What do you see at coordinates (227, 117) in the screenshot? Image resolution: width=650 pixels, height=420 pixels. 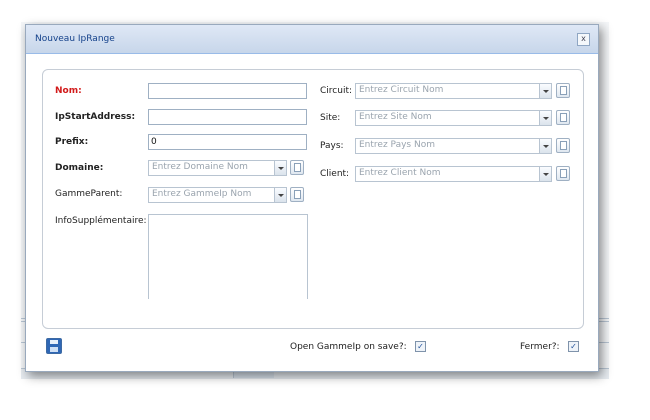 I see `ip-start-input` at bounding box center [227, 117].